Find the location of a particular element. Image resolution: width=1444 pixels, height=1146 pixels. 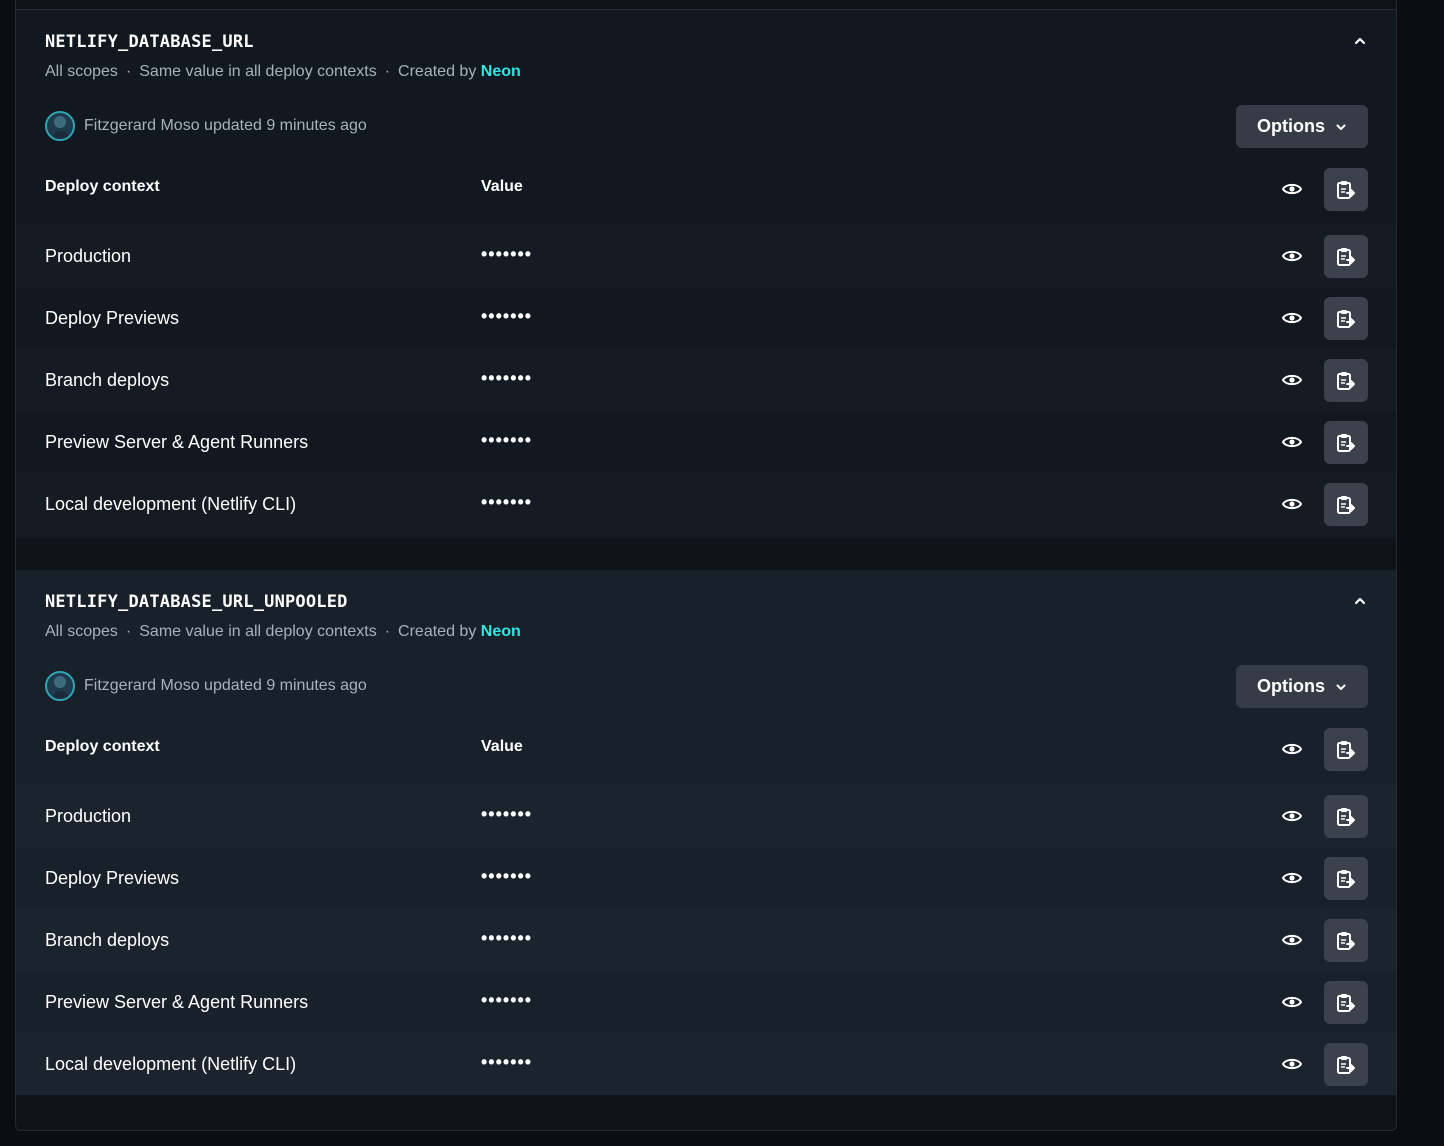

variable-name: NETLIFY_DATABASE_URL is located at coordinates (149, 42).